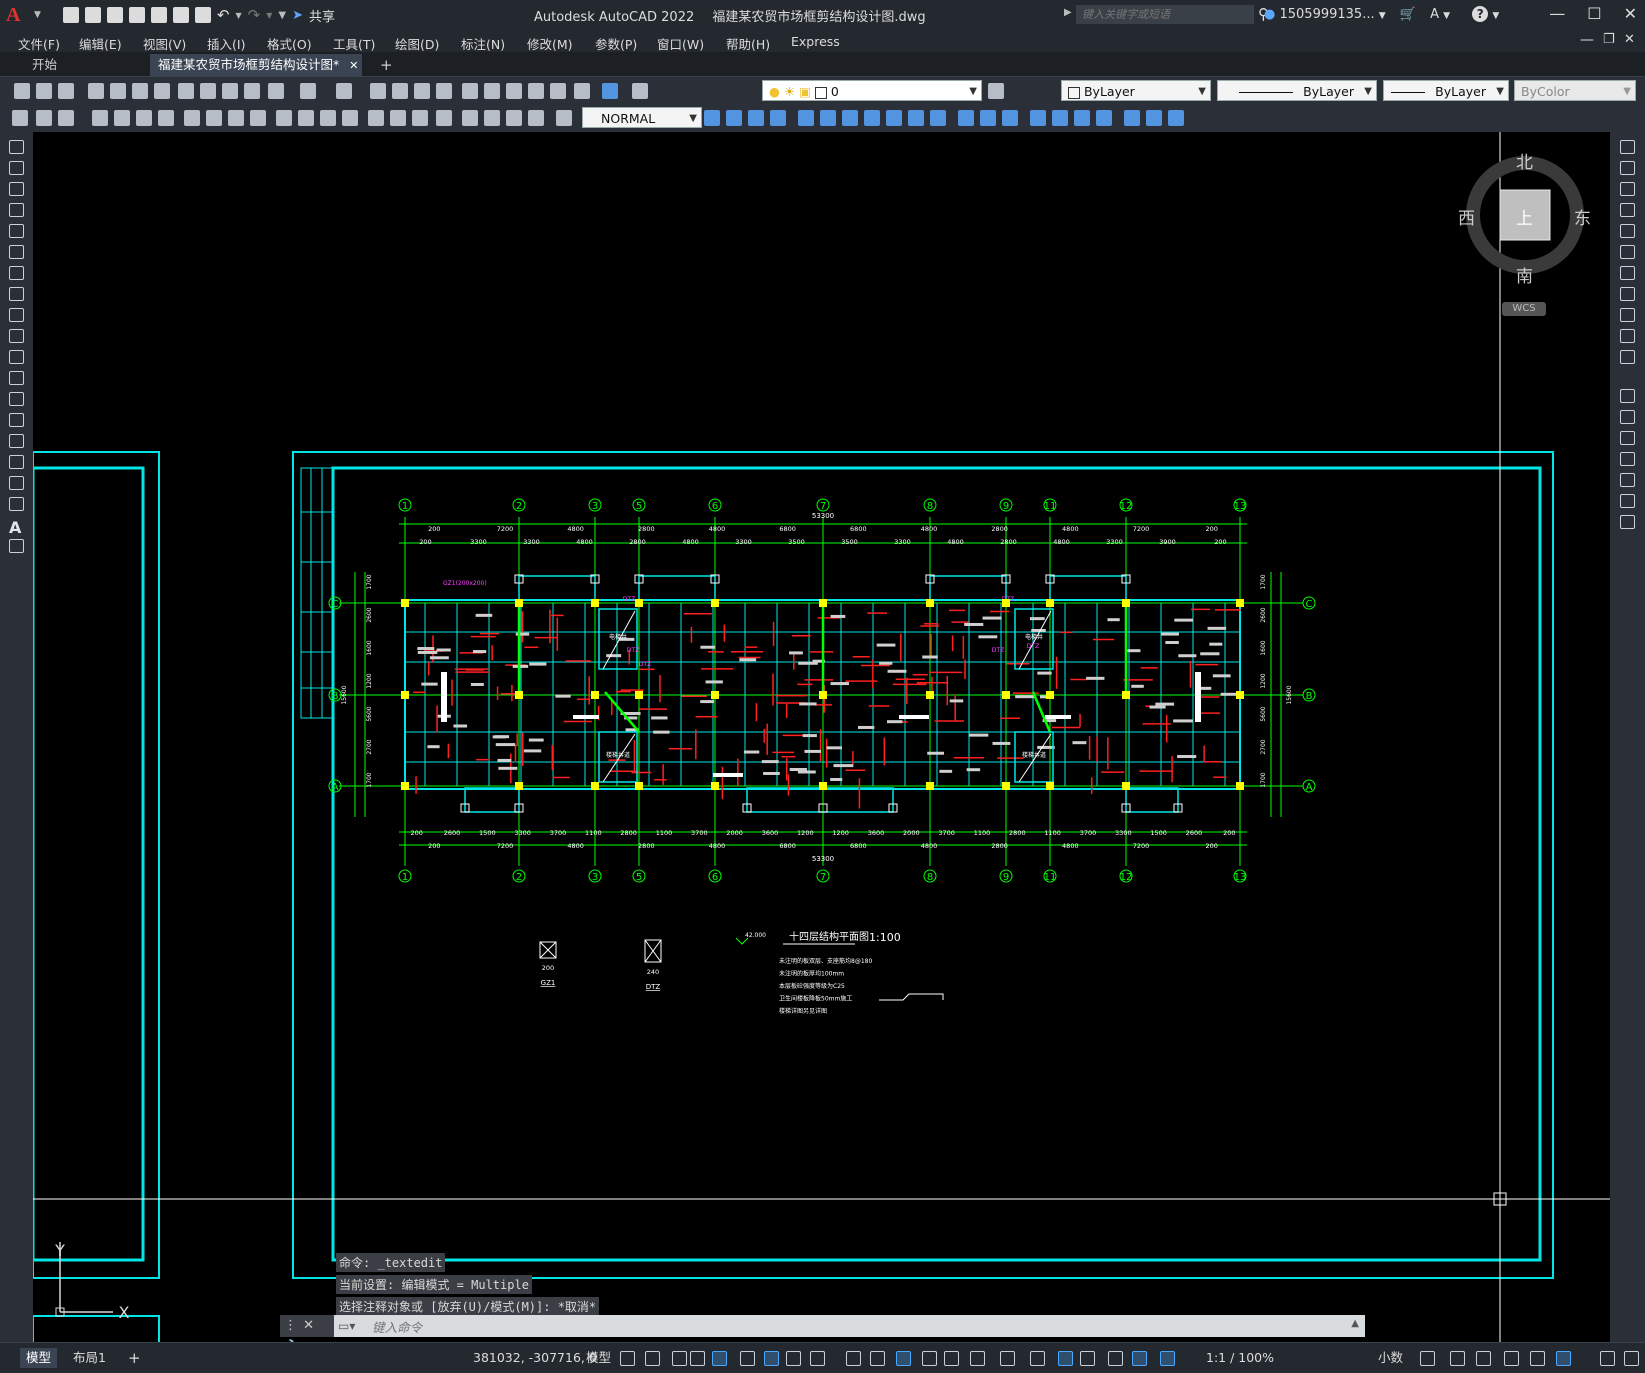  What do you see at coordinates (1297, 90) in the screenshot?
I see `linetype-dropdown: ByLayer ▼` at bounding box center [1297, 90].